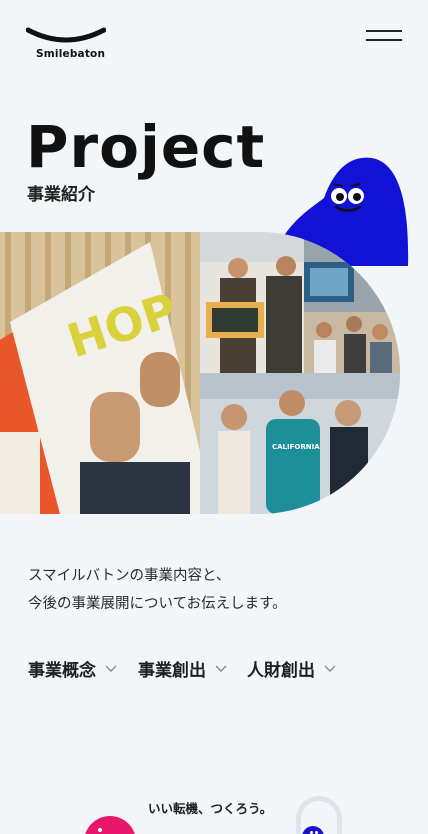 This screenshot has height=834, width=428. I want to click on pink-mascot-illustration, so click(110, 825).